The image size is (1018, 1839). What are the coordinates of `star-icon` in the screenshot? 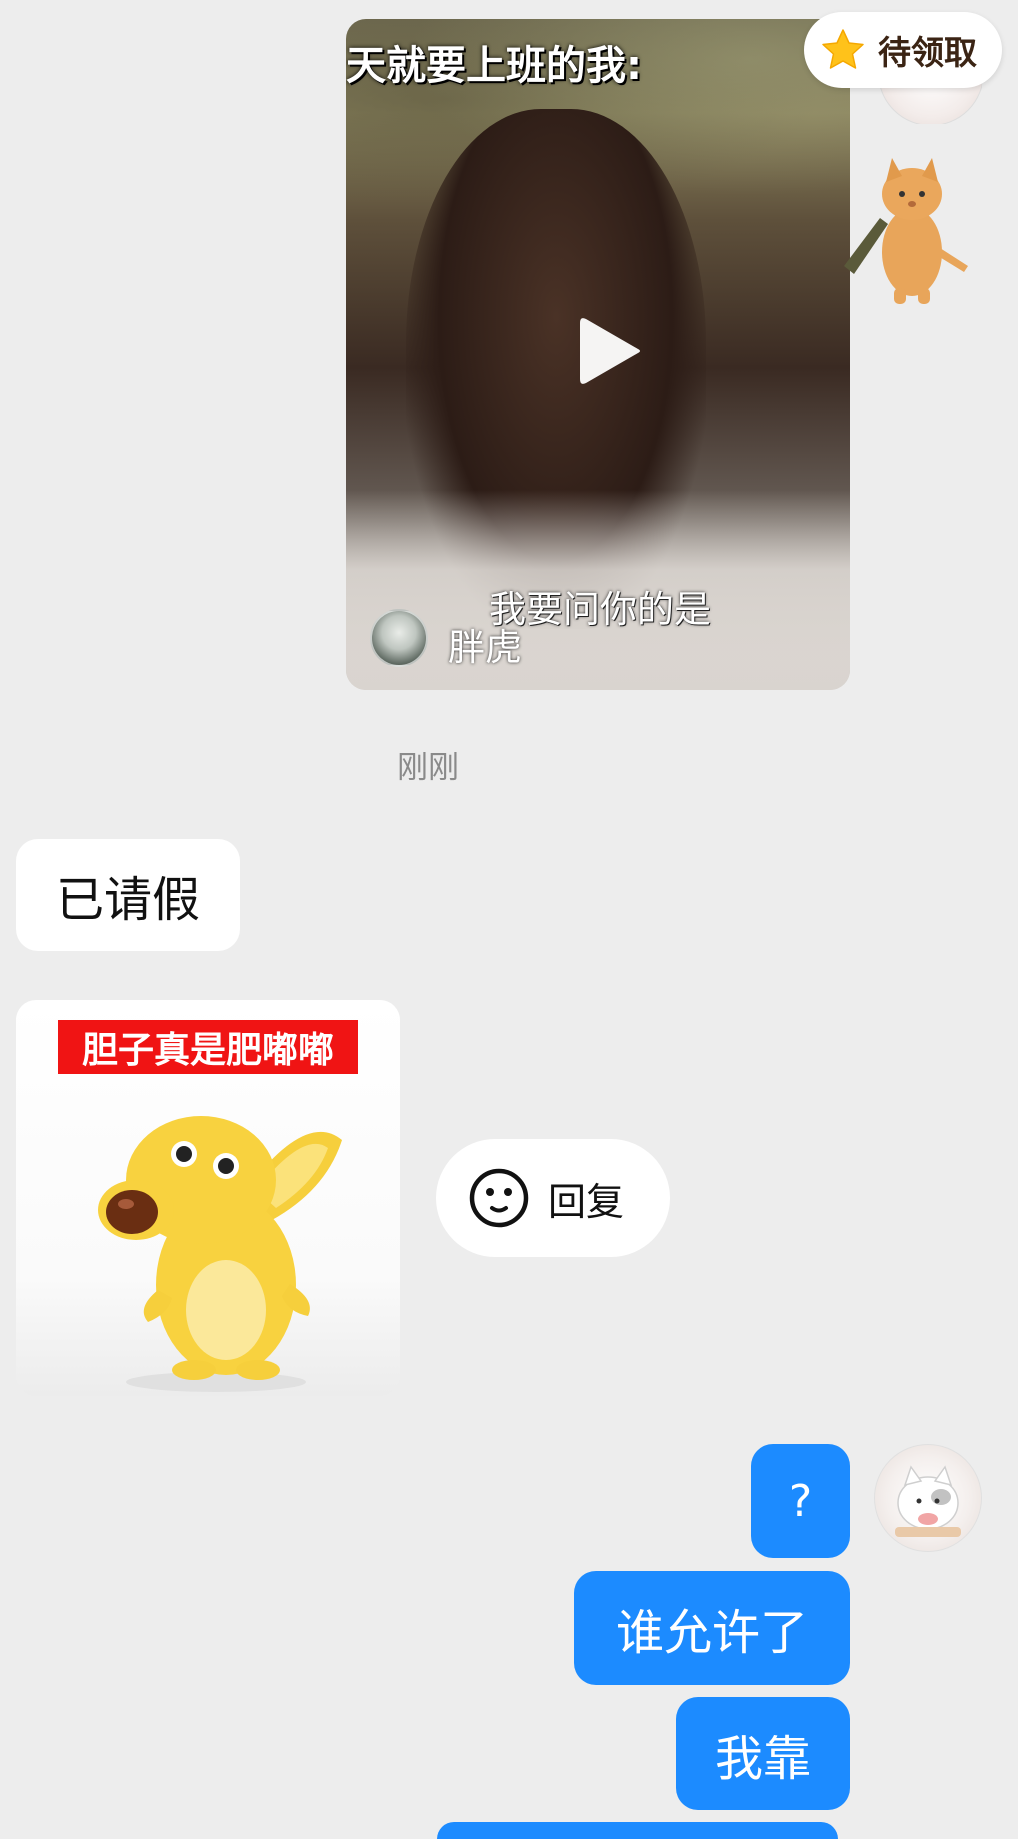 It's located at (843, 49).